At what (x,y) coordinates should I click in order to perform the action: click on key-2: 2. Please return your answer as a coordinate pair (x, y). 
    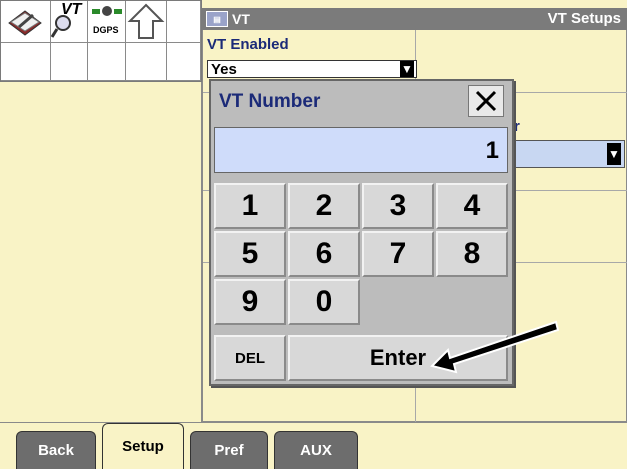
    Looking at the image, I should click on (324, 206).